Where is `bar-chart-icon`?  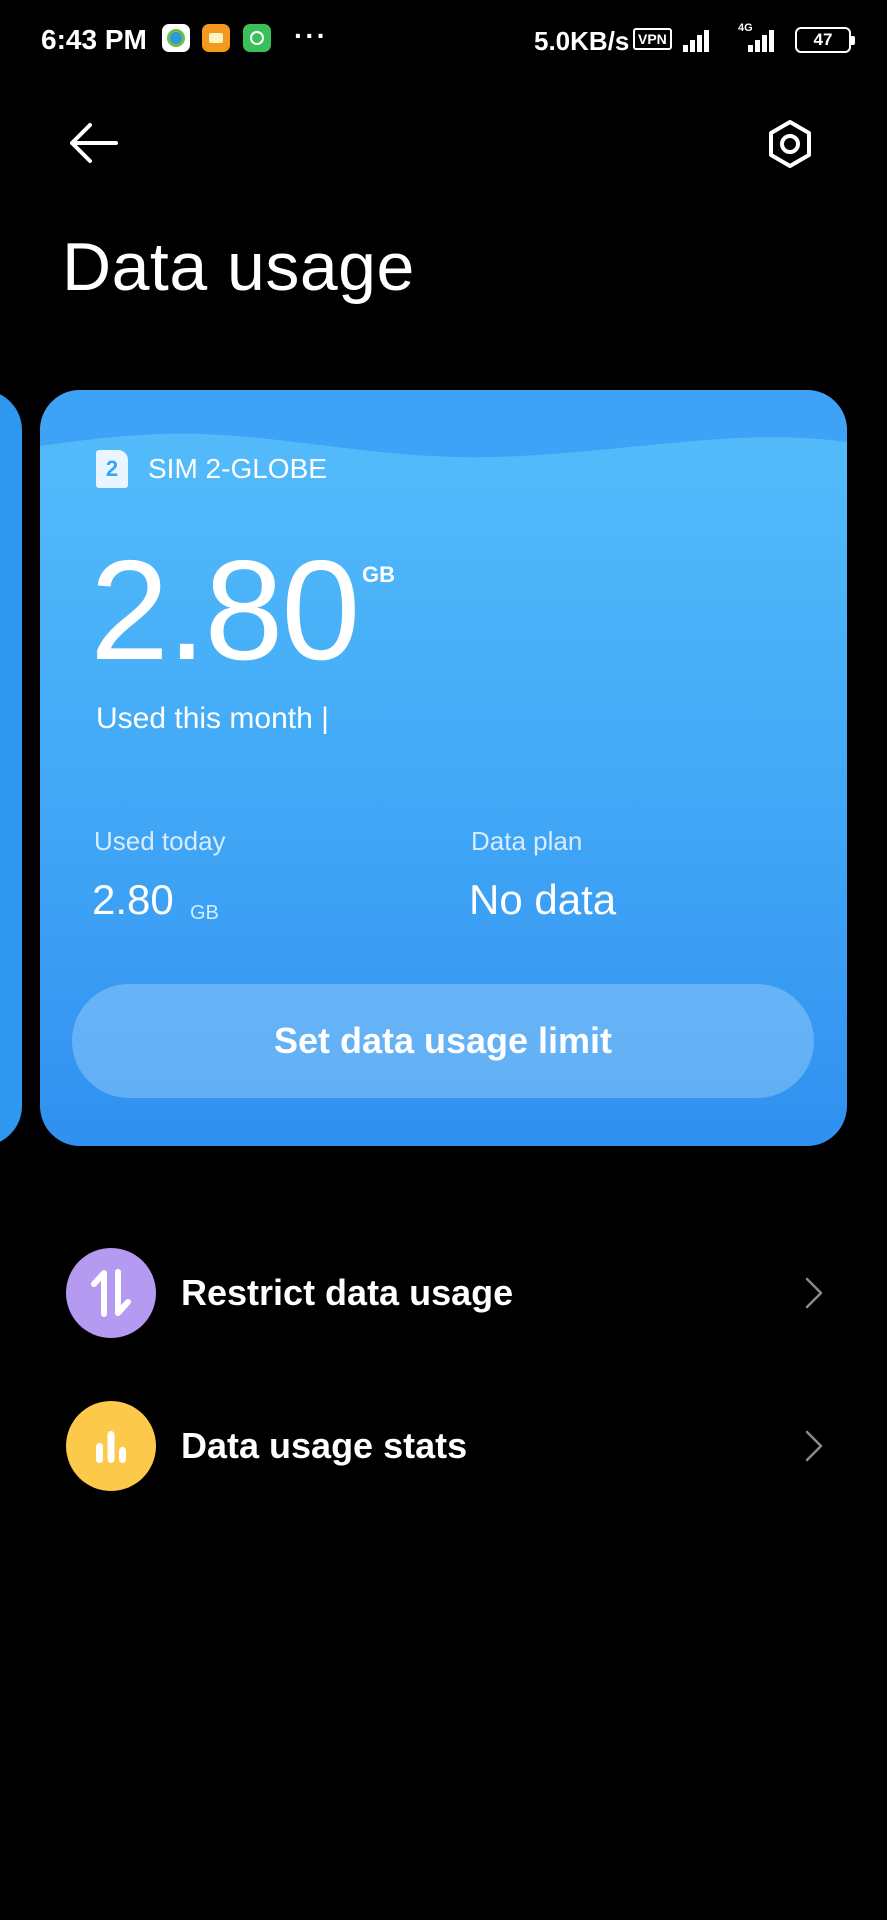 bar-chart-icon is located at coordinates (111, 1446).